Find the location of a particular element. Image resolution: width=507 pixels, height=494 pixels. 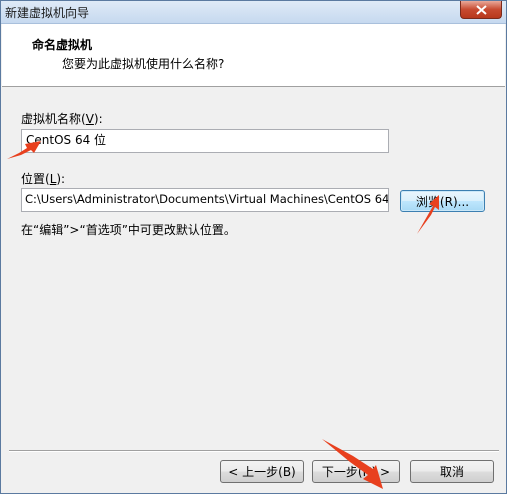

arrow-to-browse-button-icon is located at coordinates (428, 214).